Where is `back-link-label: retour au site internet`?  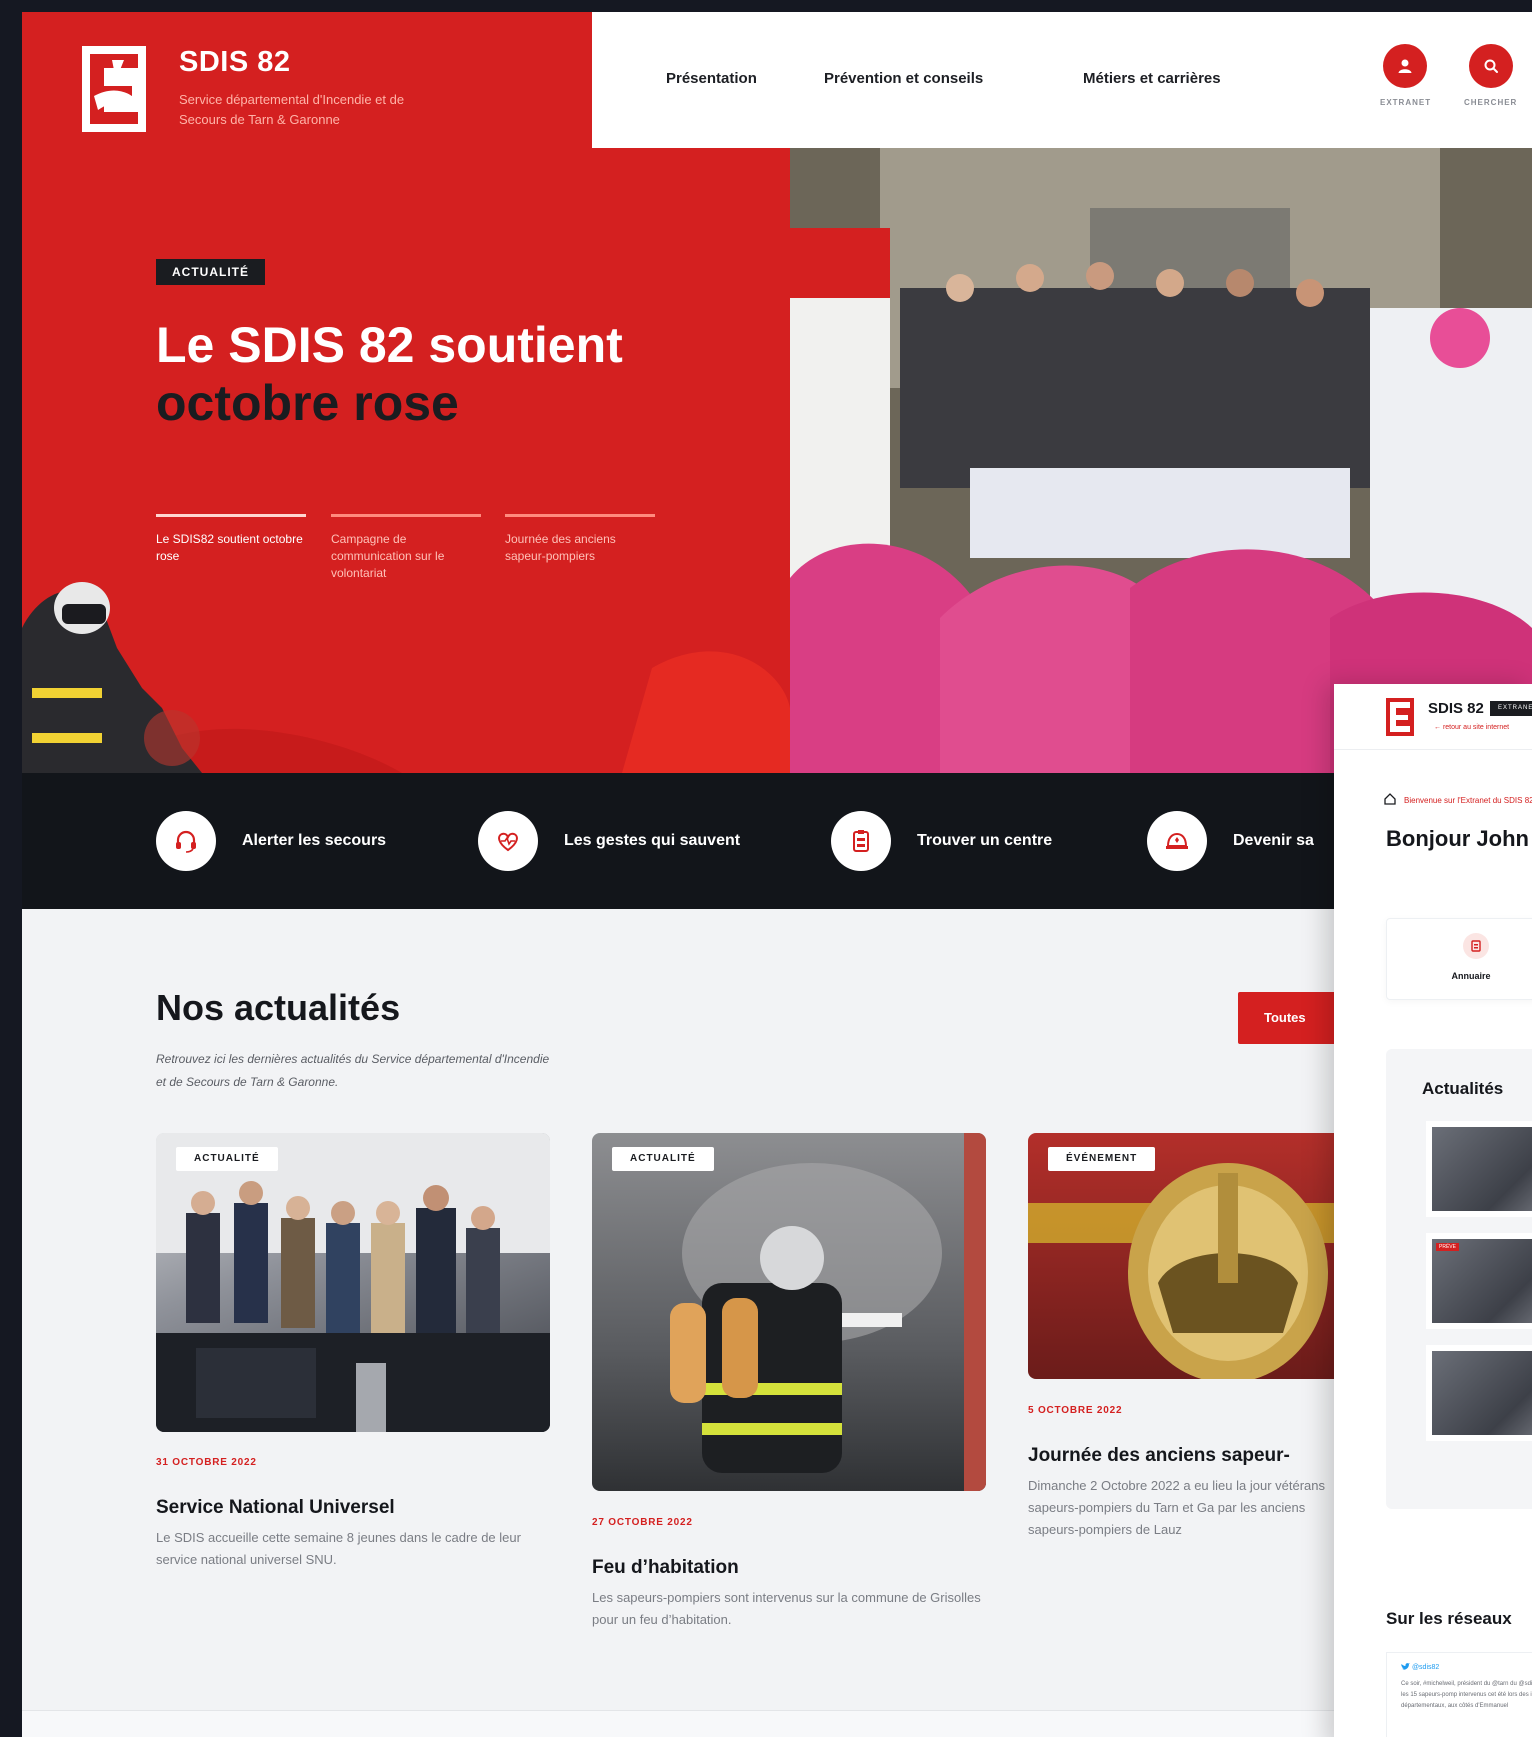 back-link-label: retour au site internet is located at coordinates (1476, 727).